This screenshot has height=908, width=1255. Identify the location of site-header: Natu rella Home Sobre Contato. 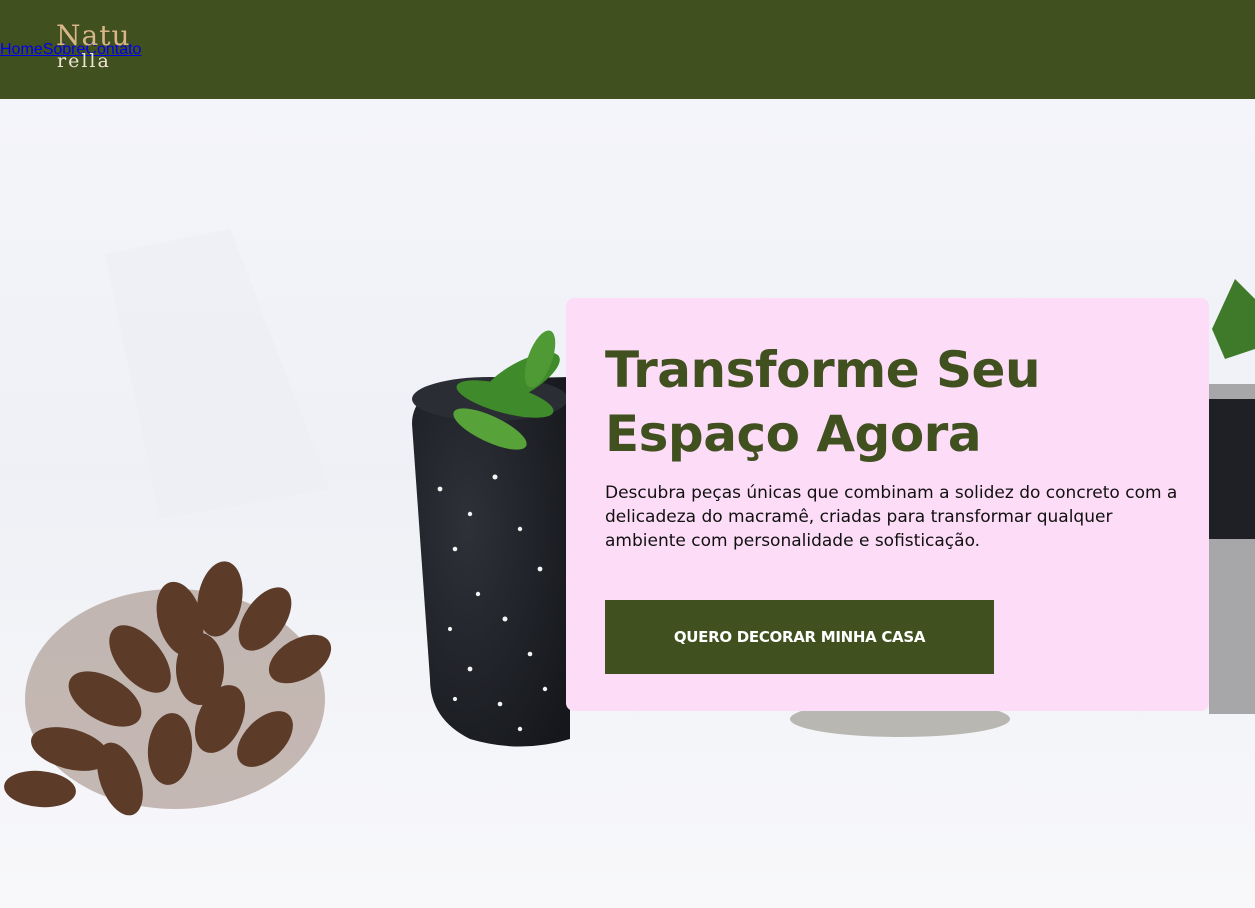
(627, 49).